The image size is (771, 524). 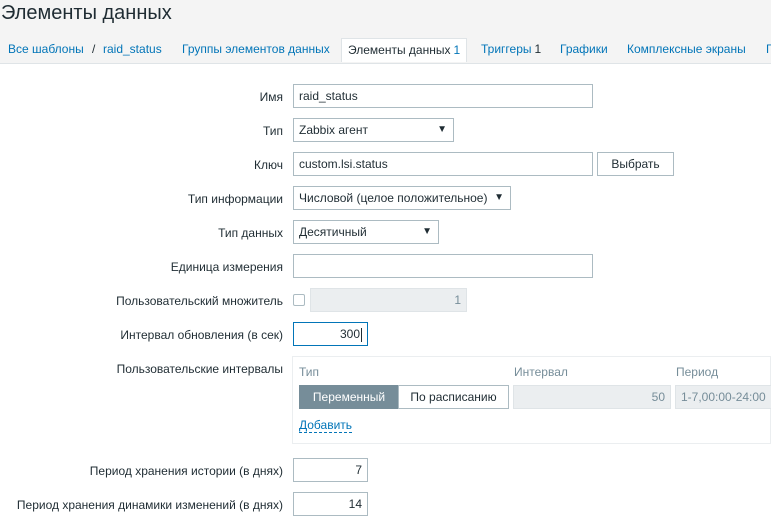 What do you see at coordinates (584, 49) in the screenshot?
I see `tab-graphs: Графики` at bounding box center [584, 49].